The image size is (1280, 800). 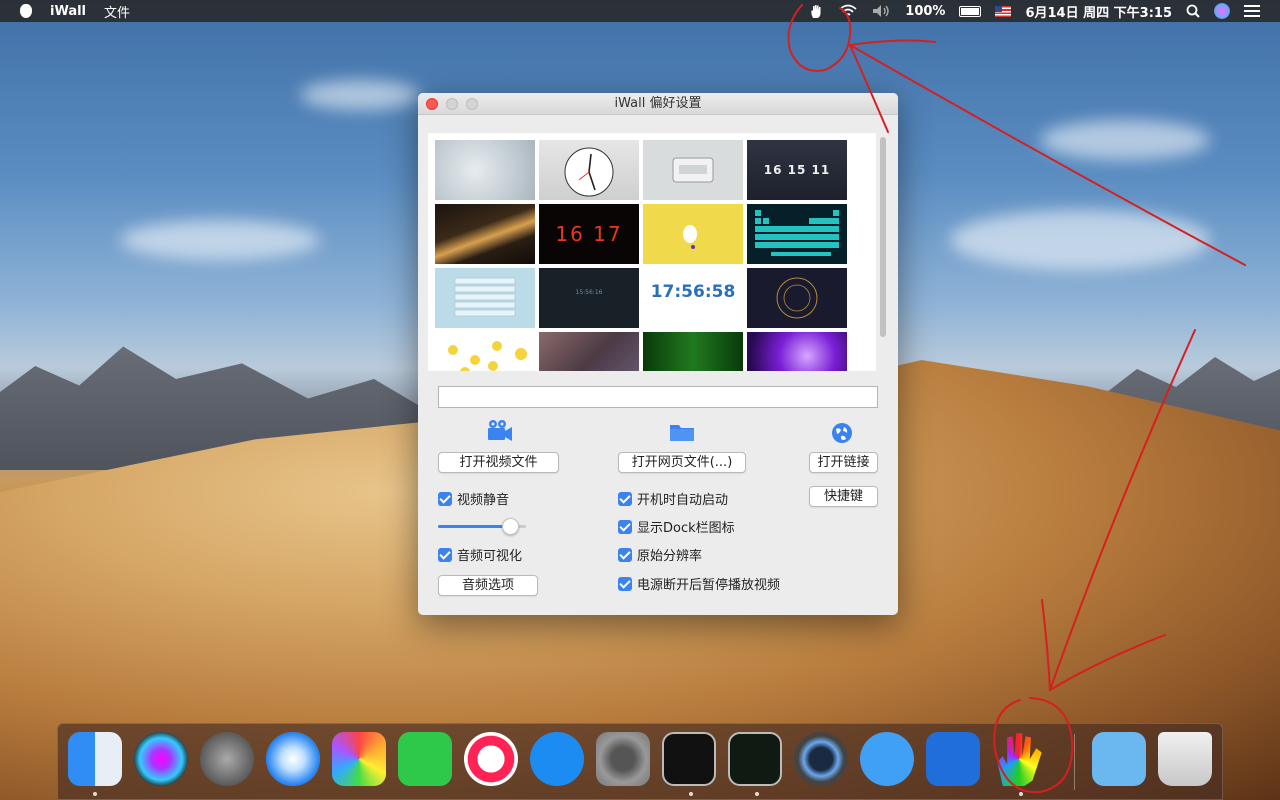 I want to click on activity-monitor-running-dot, so click(x=757, y=794).